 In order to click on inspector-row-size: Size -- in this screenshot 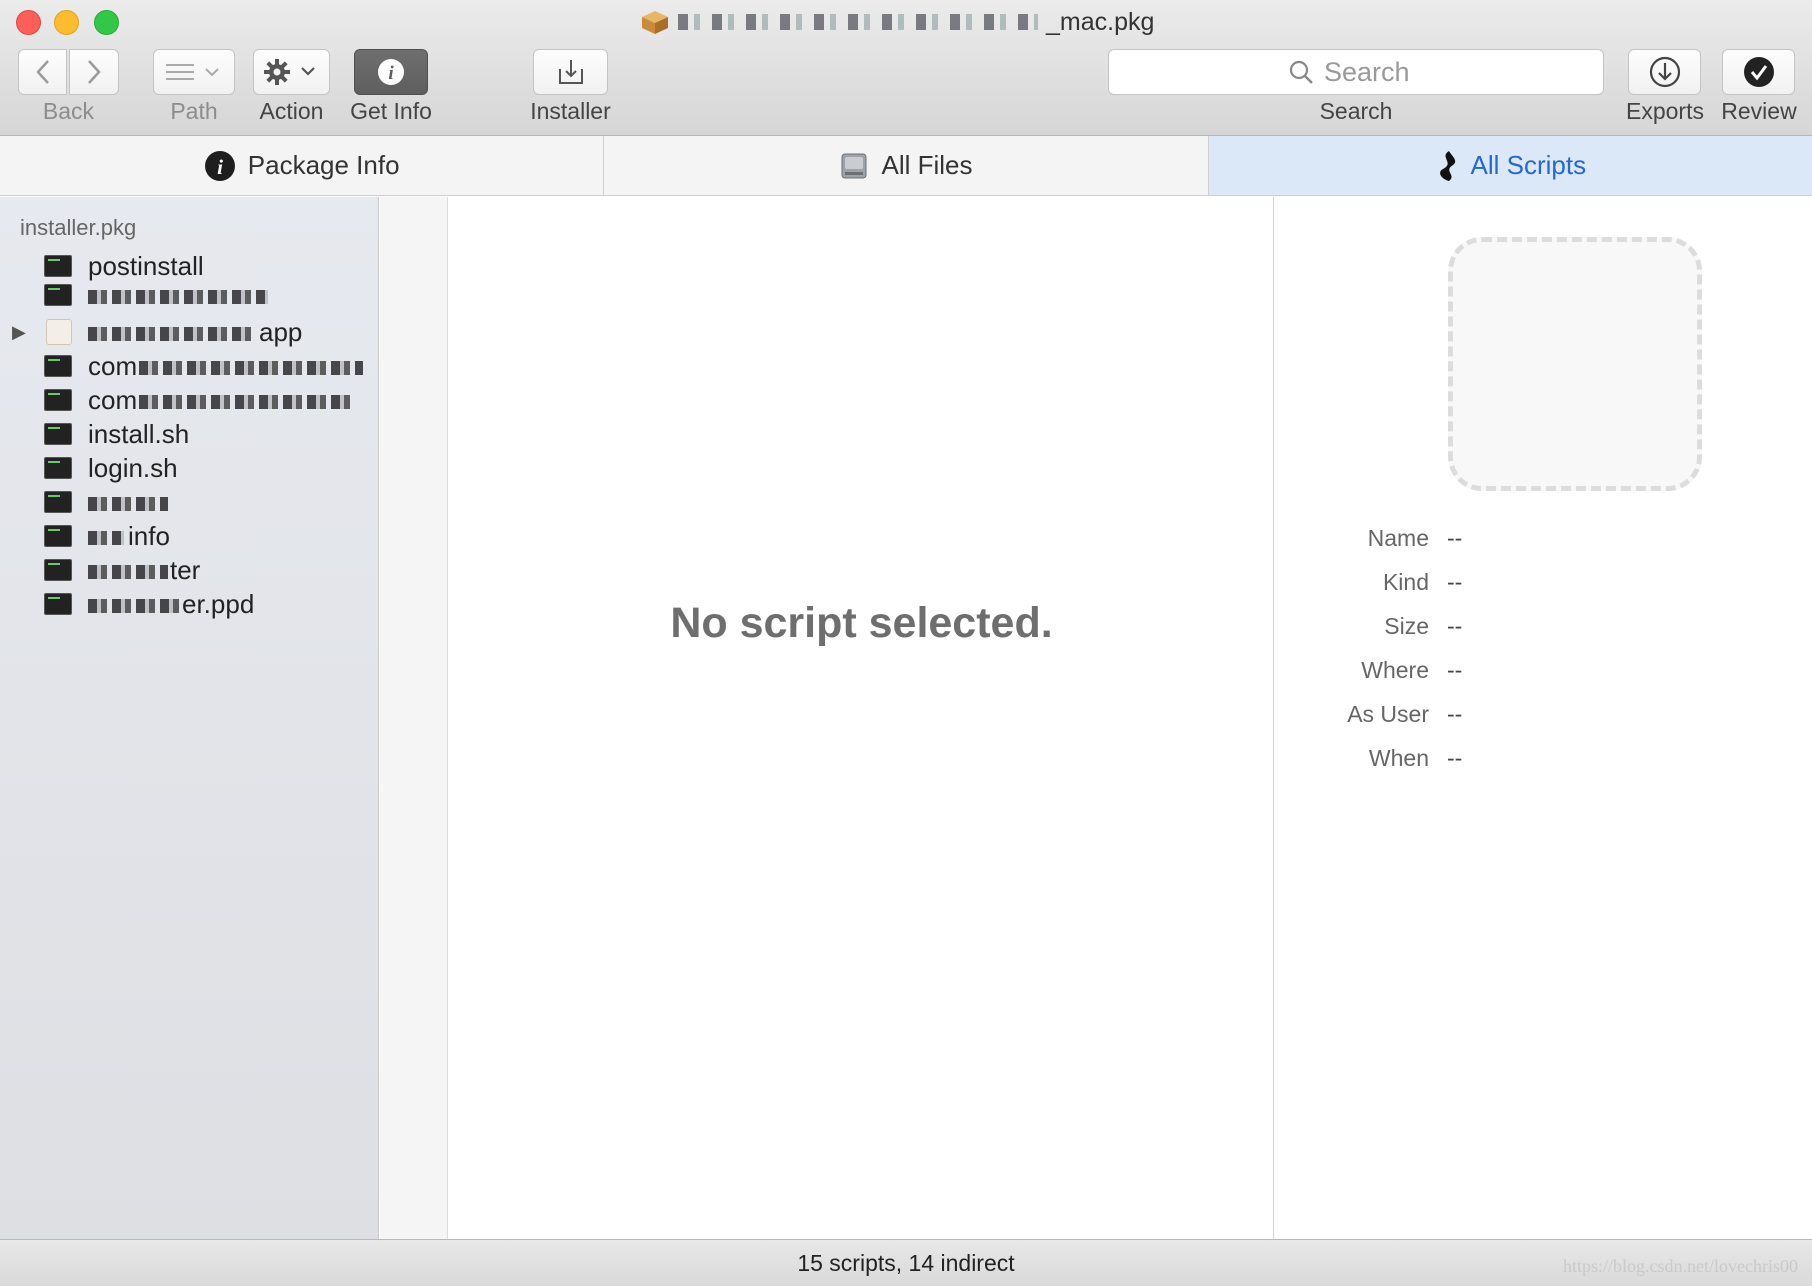, I will do `click(1543, 626)`.